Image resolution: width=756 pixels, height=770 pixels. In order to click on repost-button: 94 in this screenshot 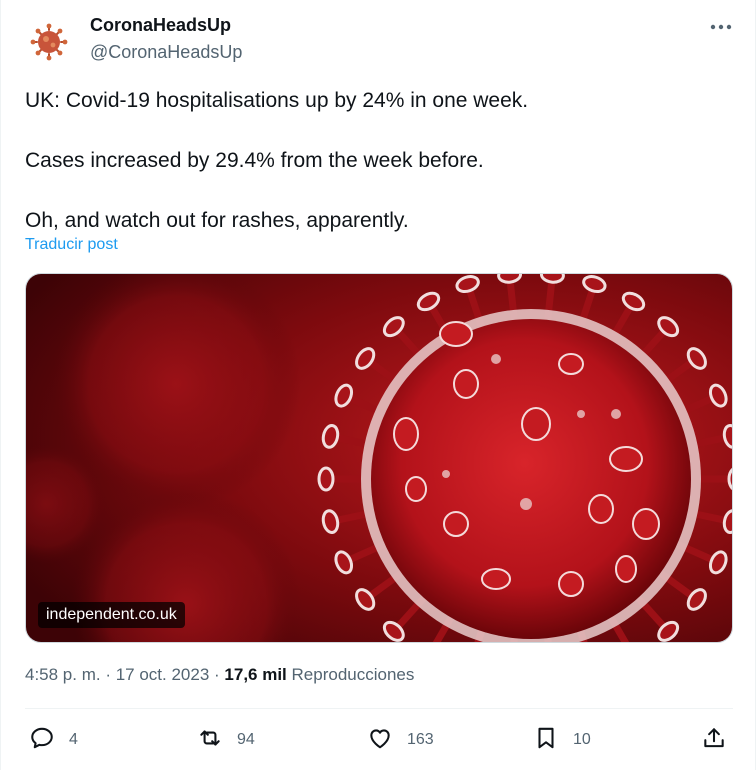, I will do `click(226, 740)`.